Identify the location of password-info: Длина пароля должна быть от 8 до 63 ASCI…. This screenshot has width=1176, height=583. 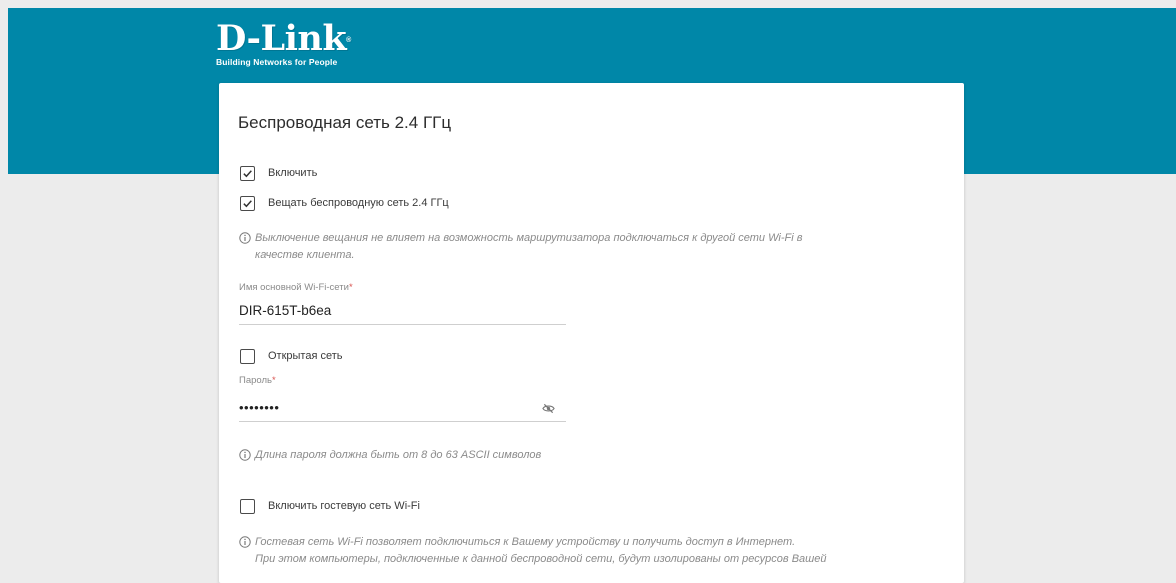
(390, 455).